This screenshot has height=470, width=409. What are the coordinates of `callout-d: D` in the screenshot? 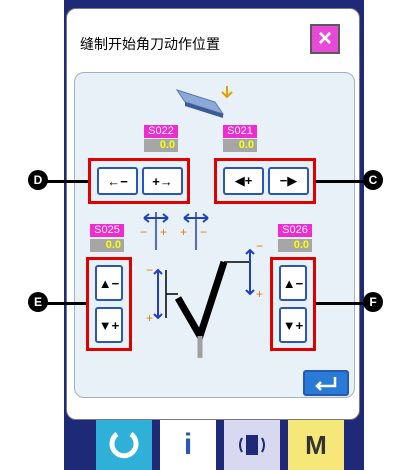 It's located at (38, 180).